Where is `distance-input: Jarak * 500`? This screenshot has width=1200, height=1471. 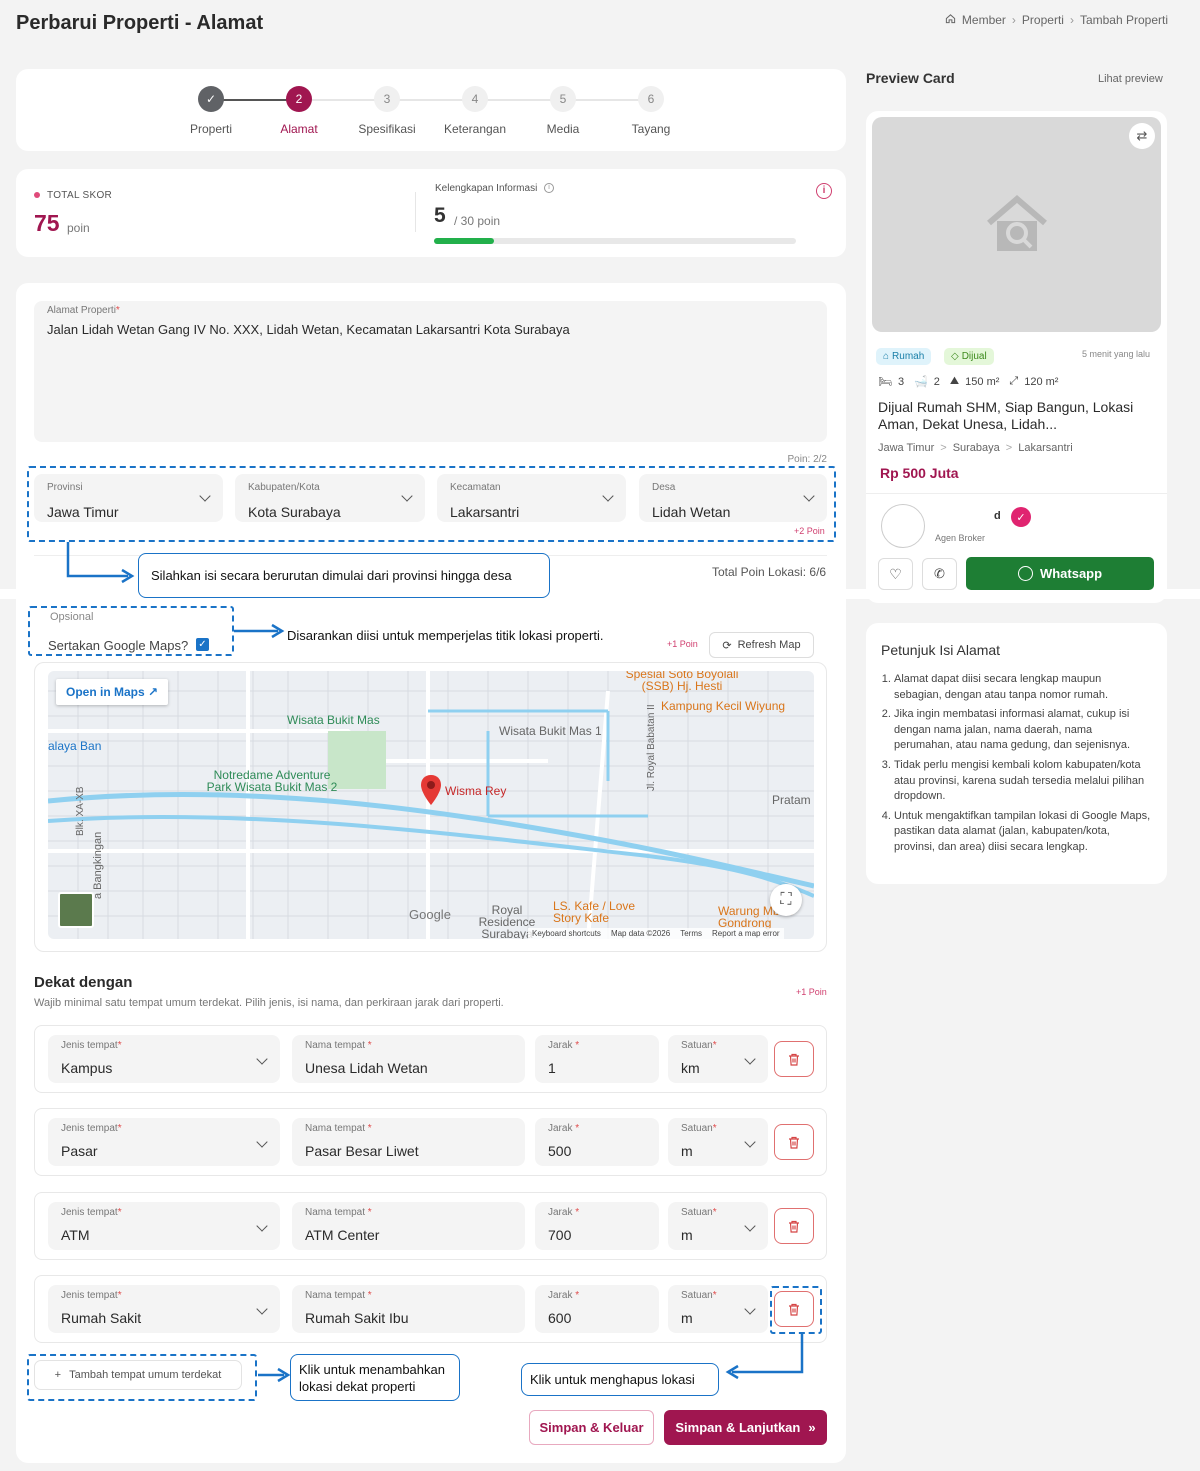
distance-input: Jarak * 500 is located at coordinates (597, 1142).